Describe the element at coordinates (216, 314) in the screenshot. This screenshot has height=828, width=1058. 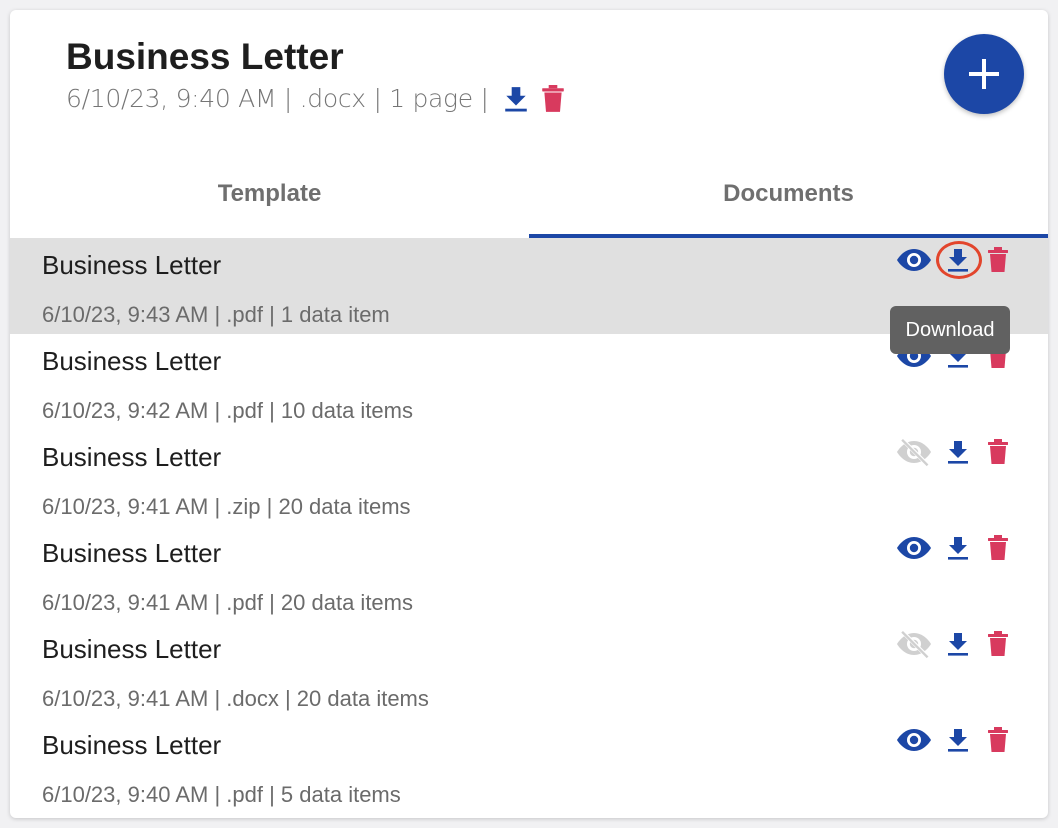
I see `document-meta: 6/10/23, 9:43 AM | .pdf | 1 data item` at that location.